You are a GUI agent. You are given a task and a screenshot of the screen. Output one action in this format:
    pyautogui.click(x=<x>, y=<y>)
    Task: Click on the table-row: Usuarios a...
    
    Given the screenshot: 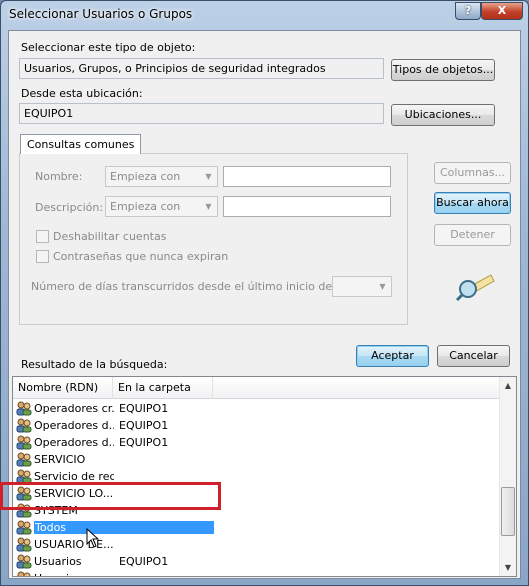 What is the action you would take?
    pyautogui.click(x=258, y=573)
    